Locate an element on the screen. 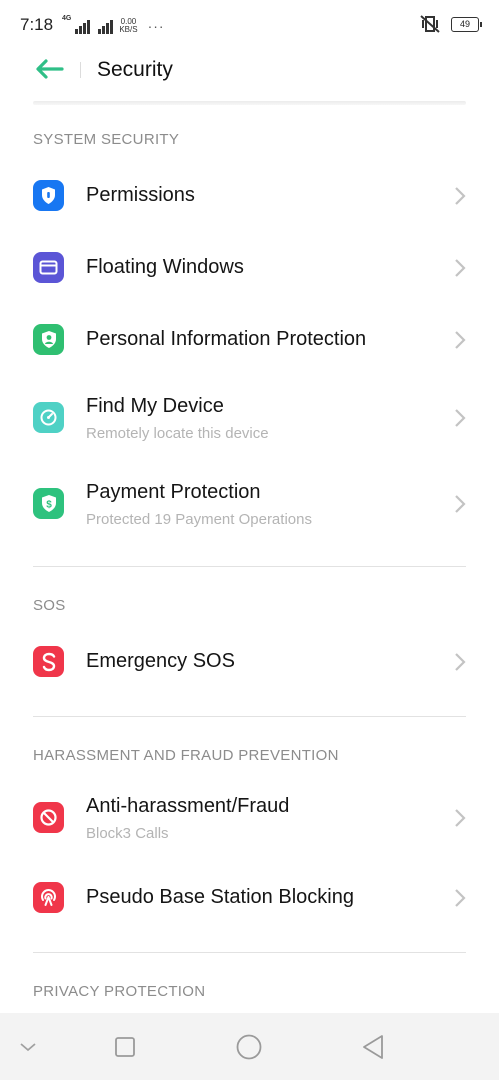 Image resolution: width=499 pixels, height=1080 pixels. section-heading-harassment: HARASSMENT AND FRAUD PREVENTION is located at coordinates (186, 755).